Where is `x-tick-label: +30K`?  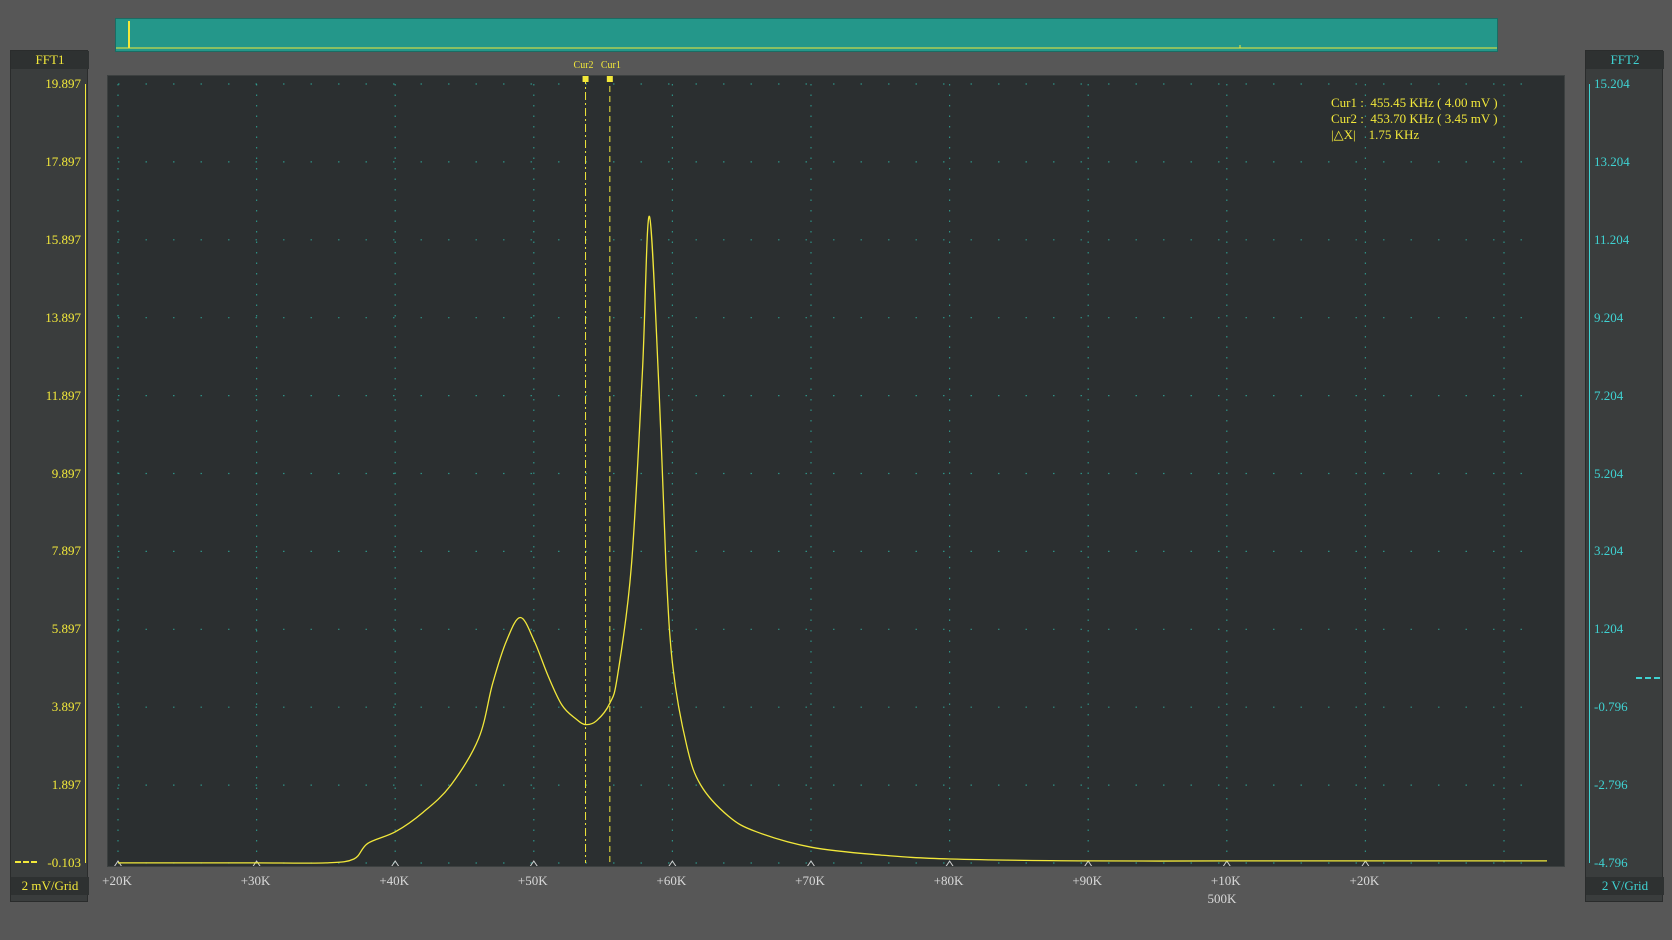 x-tick-label: +30K is located at coordinates (255, 880).